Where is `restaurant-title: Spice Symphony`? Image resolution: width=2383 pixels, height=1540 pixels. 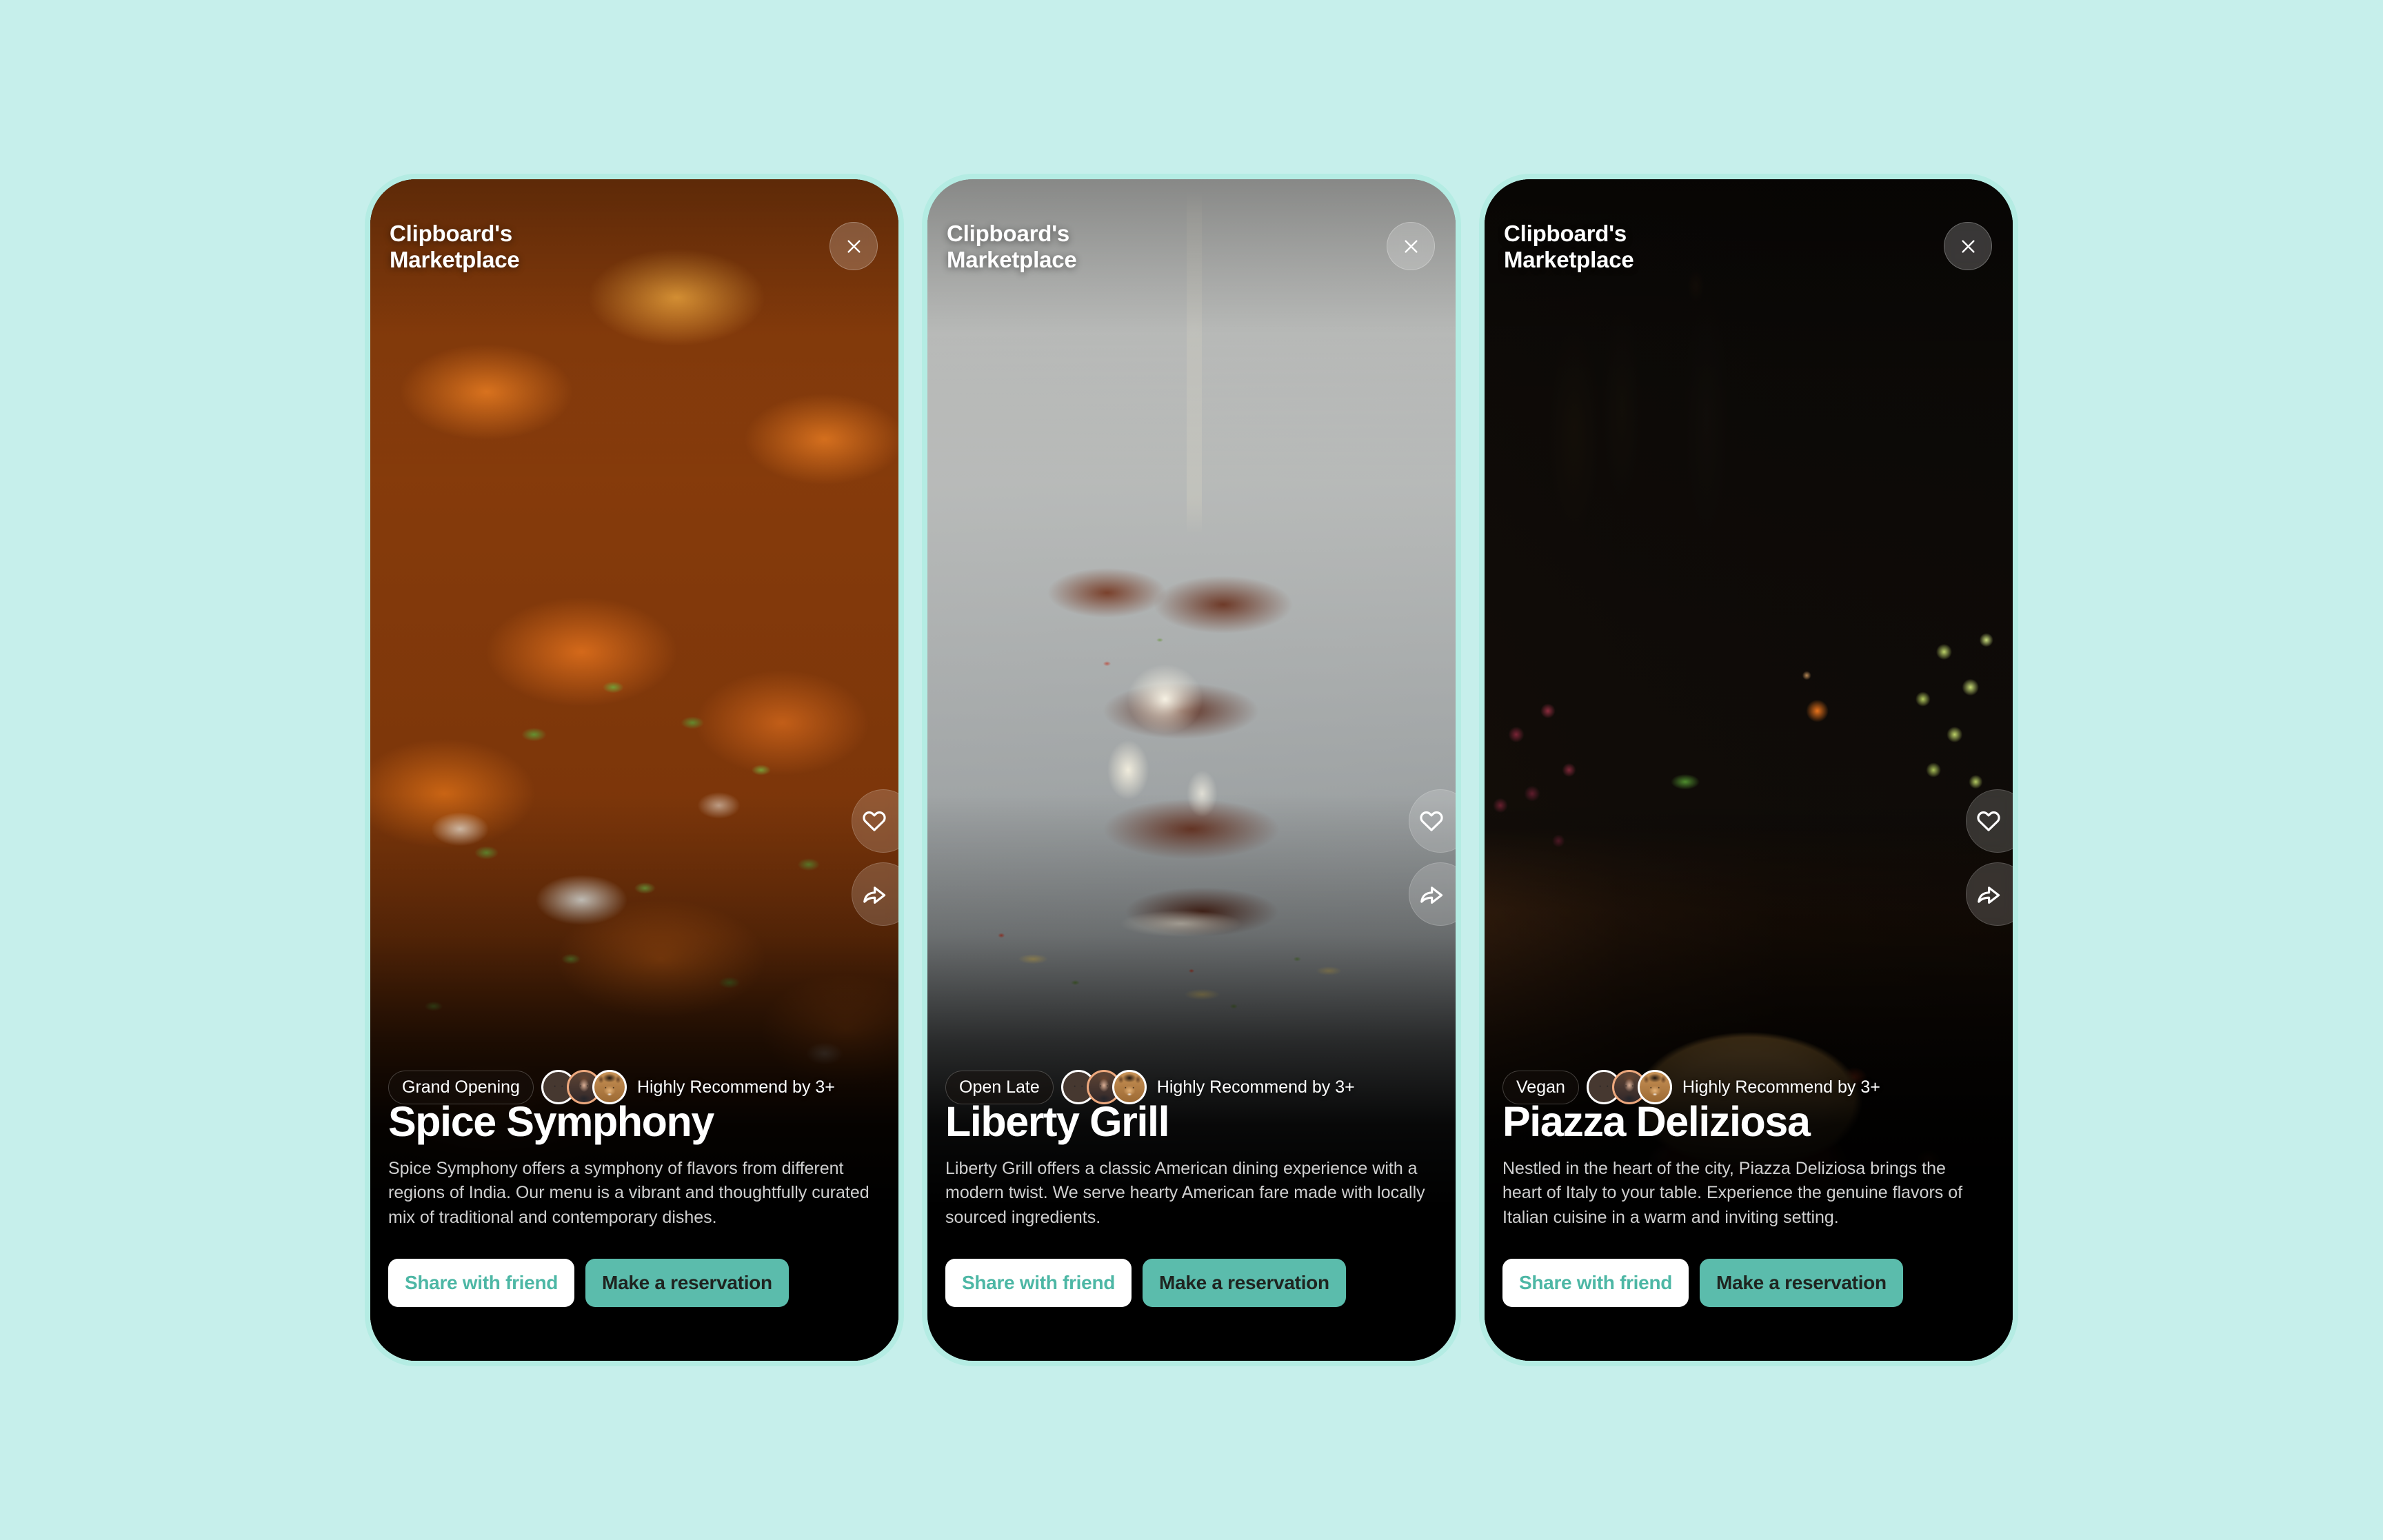
restaurant-title: Spice Symphony is located at coordinates (551, 1122).